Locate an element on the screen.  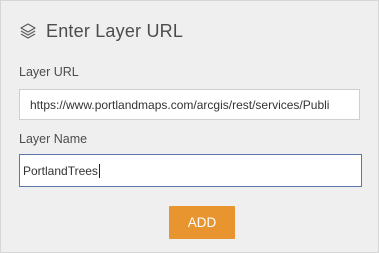
layer-name-value: PortlandTrees is located at coordinates (60, 170).